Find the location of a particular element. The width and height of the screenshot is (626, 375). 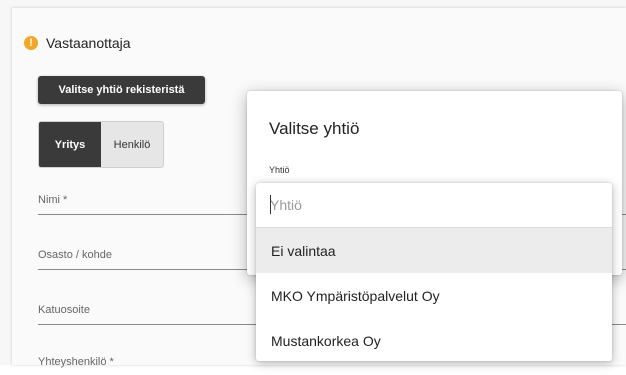

section-header: ! Vastaanottaja is located at coordinates (77, 43).